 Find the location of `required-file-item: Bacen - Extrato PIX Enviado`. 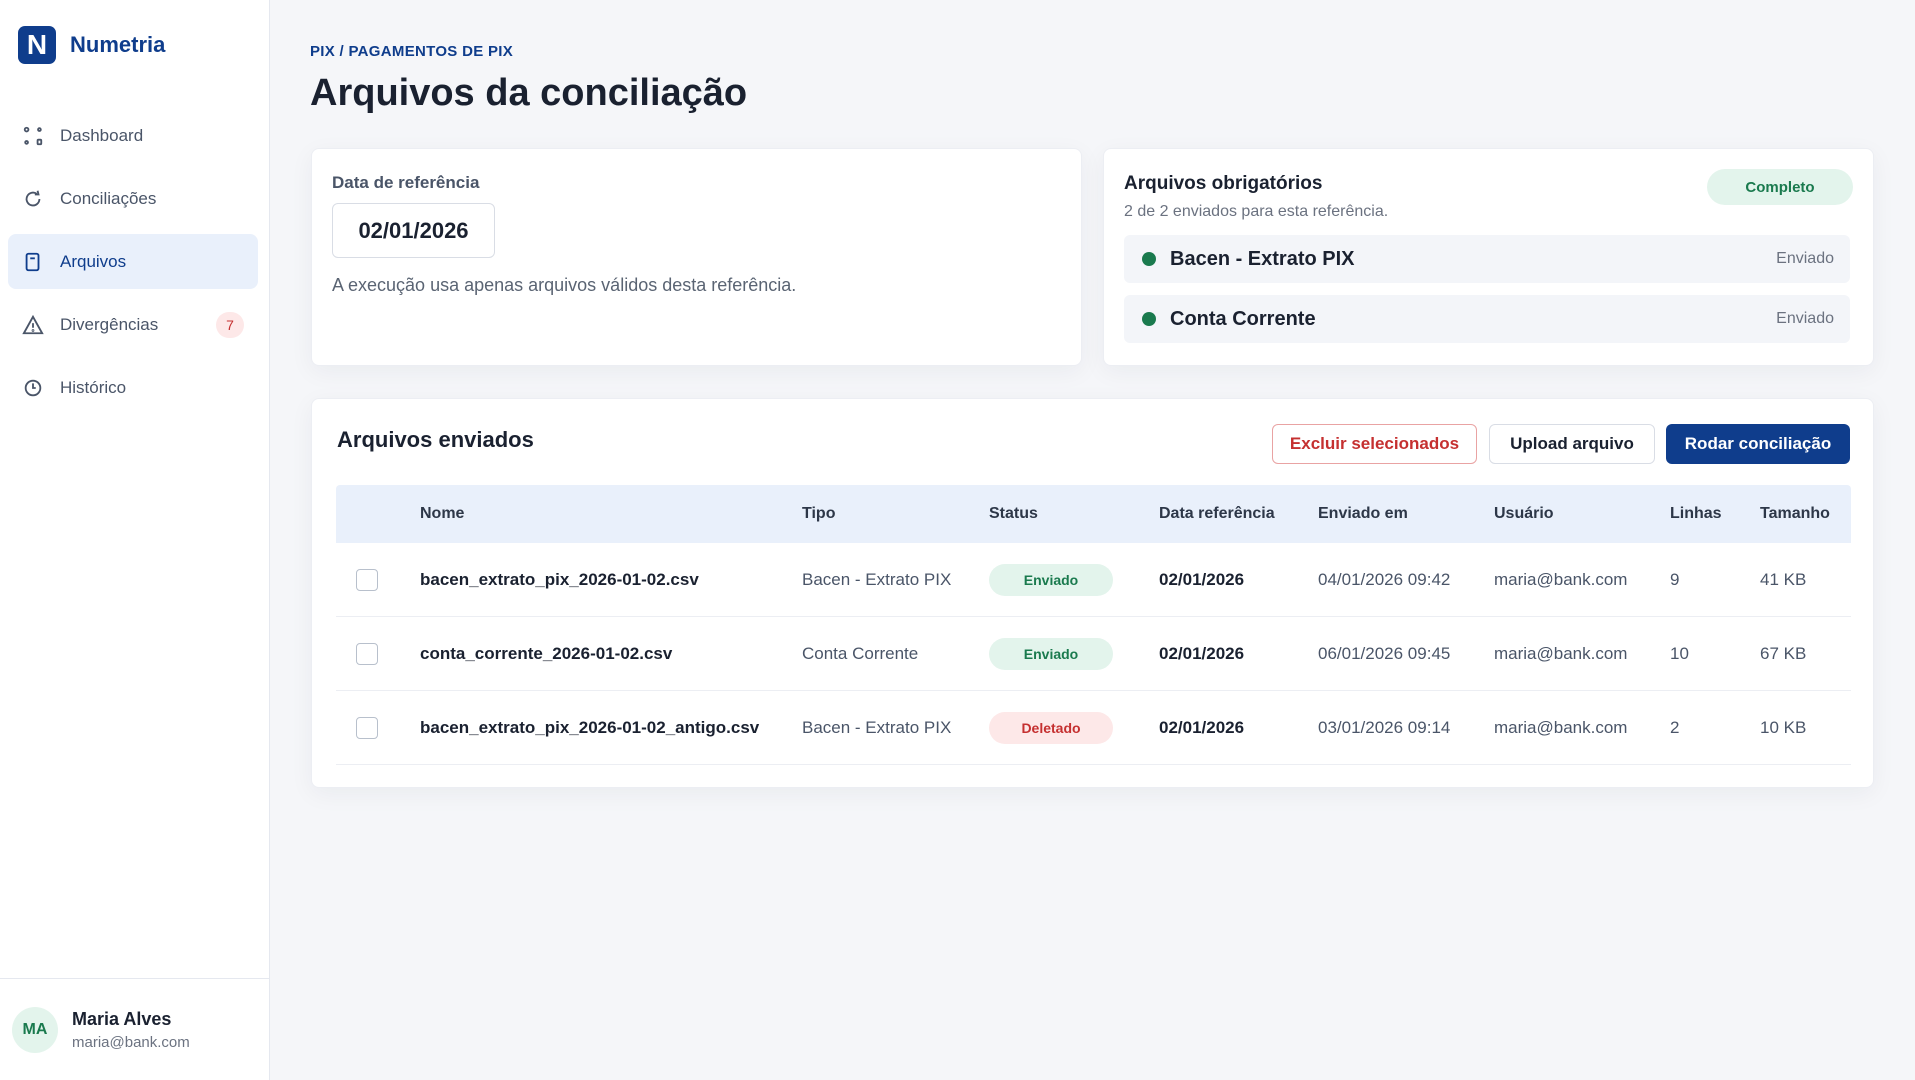

required-file-item: Bacen - Extrato PIX Enviado is located at coordinates (1487, 259).